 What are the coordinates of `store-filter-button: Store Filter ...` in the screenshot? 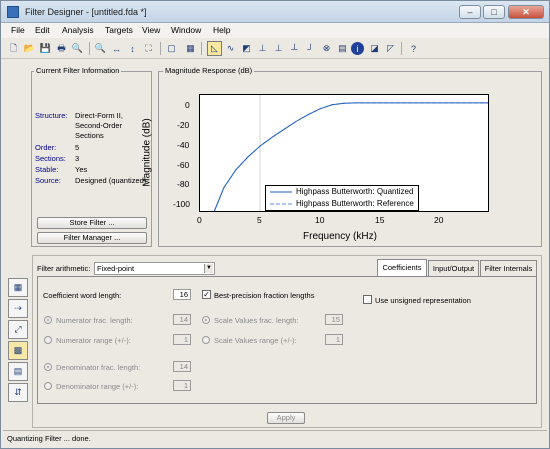 It's located at (92, 223).